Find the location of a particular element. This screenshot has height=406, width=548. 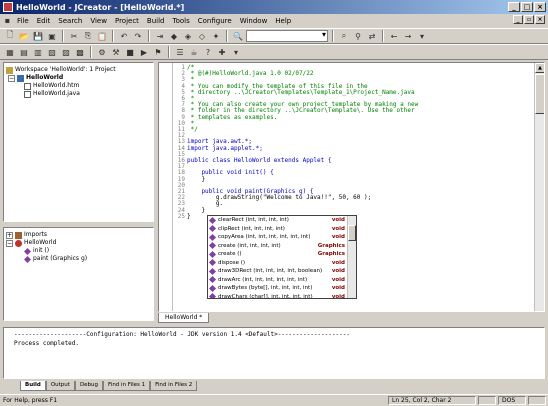

execute-icon: ▶ is located at coordinates (144, 52).